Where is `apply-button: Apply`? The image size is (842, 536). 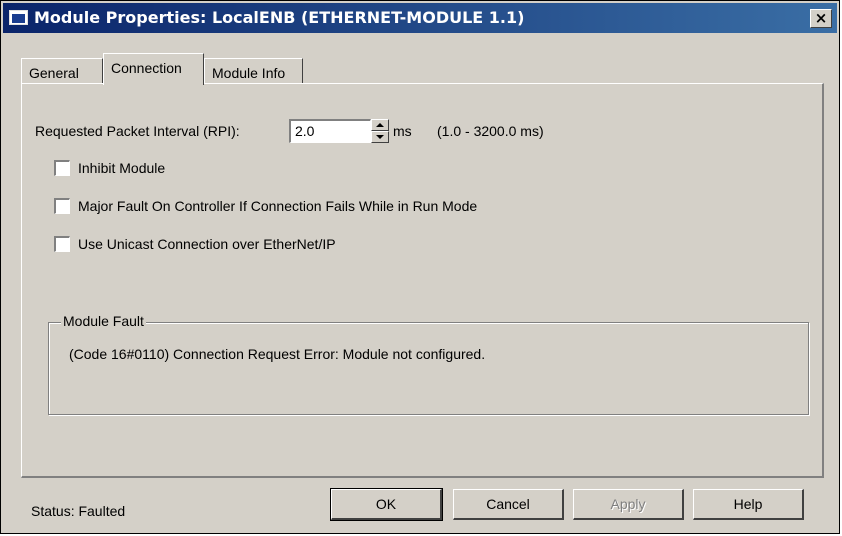 apply-button: Apply is located at coordinates (628, 504).